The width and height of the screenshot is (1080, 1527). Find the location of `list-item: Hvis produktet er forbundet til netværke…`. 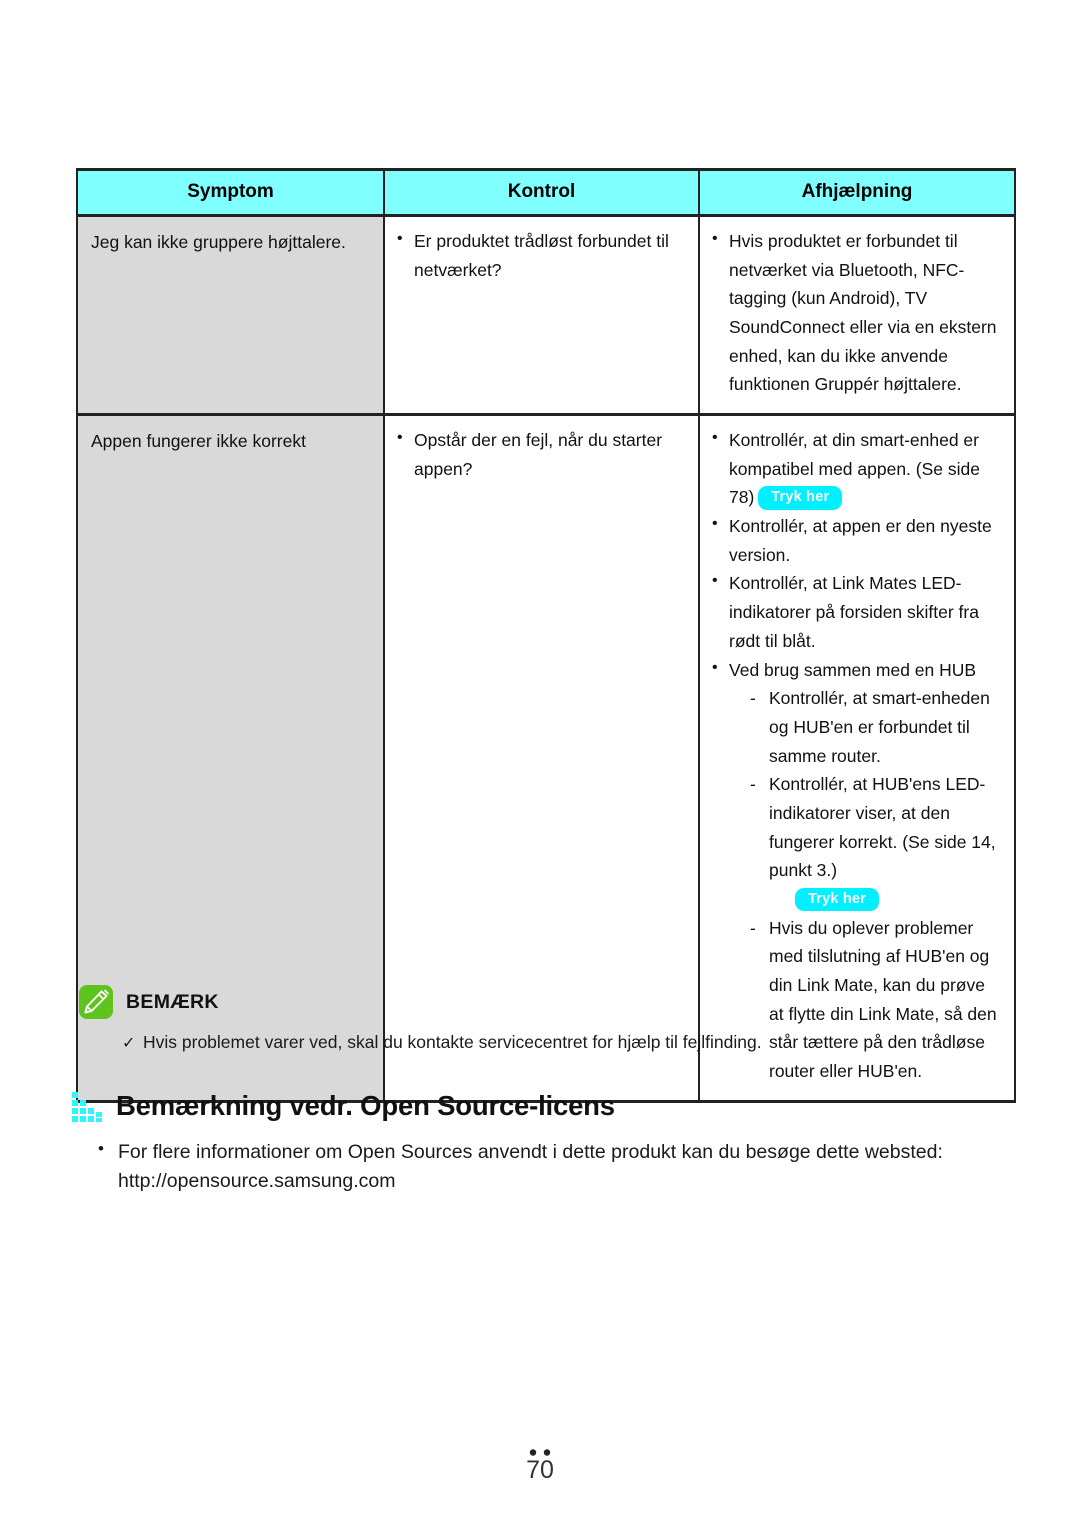

list-item: Hvis produktet er forbundet til netværke… is located at coordinates (857, 312).